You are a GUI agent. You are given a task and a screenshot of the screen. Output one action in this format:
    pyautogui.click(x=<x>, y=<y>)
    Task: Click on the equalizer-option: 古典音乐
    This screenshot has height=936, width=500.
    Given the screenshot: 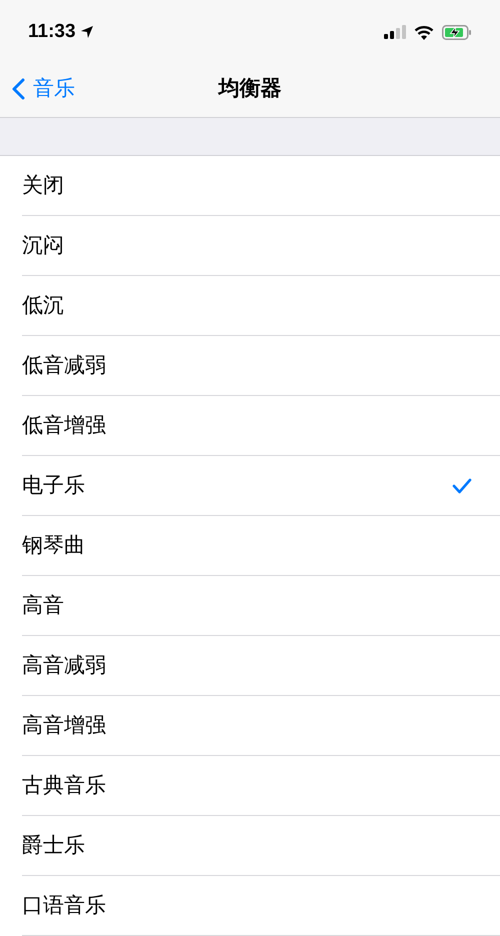 What is the action you would take?
    pyautogui.click(x=250, y=786)
    